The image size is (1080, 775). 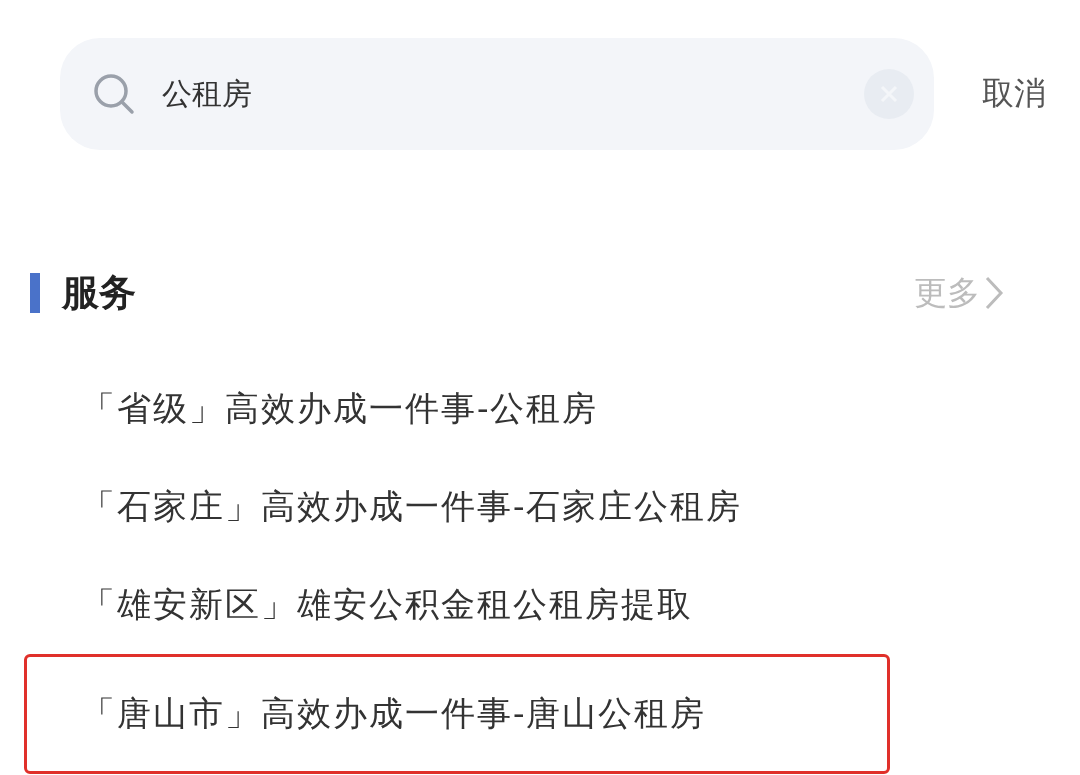 What do you see at coordinates (114, 94) in the screenshot?
I see `search-icon` at bounding box center [114, 94].